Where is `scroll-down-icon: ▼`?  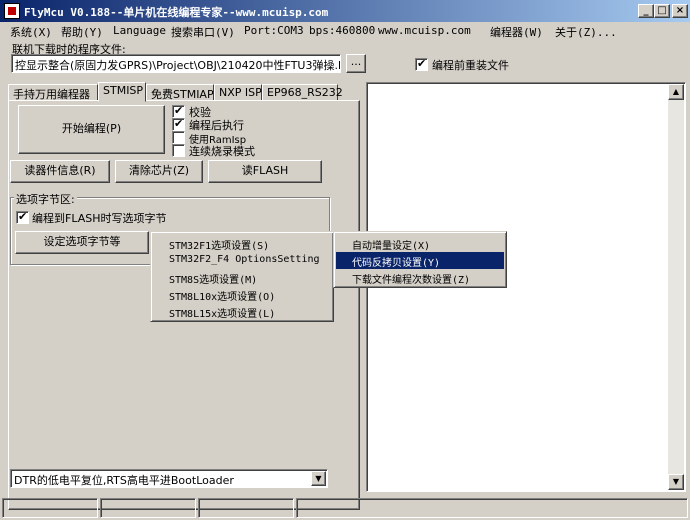
scroll-down-icon: ▼ is located at coordinates (676, 482).